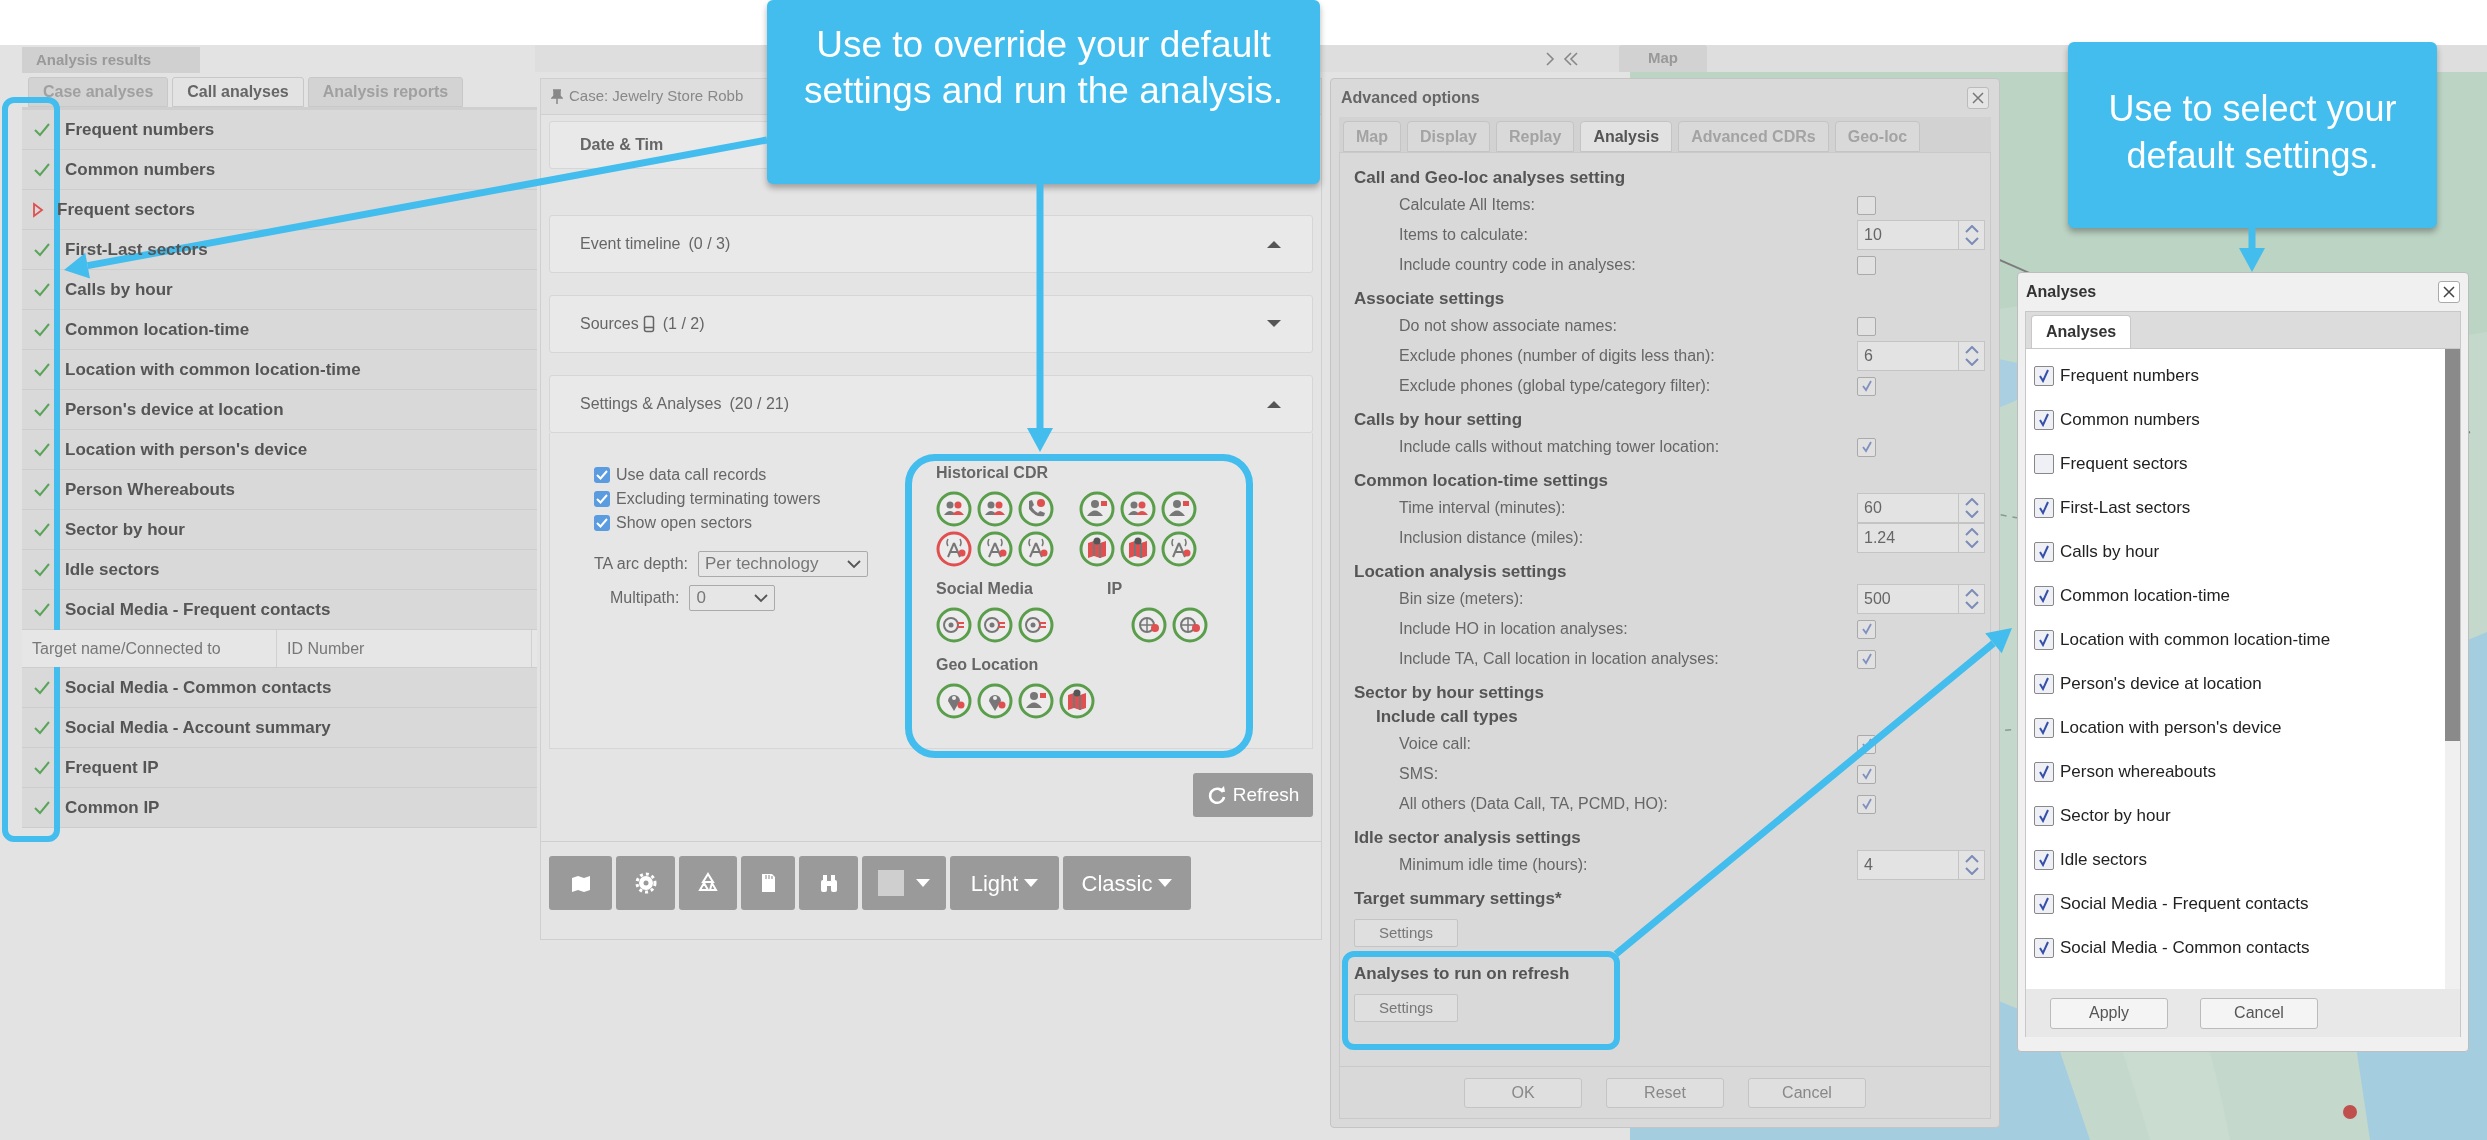 The height and width of the screenshot is (1140, 2487). I want to click on triangle-right-icon, so click(38, 209).